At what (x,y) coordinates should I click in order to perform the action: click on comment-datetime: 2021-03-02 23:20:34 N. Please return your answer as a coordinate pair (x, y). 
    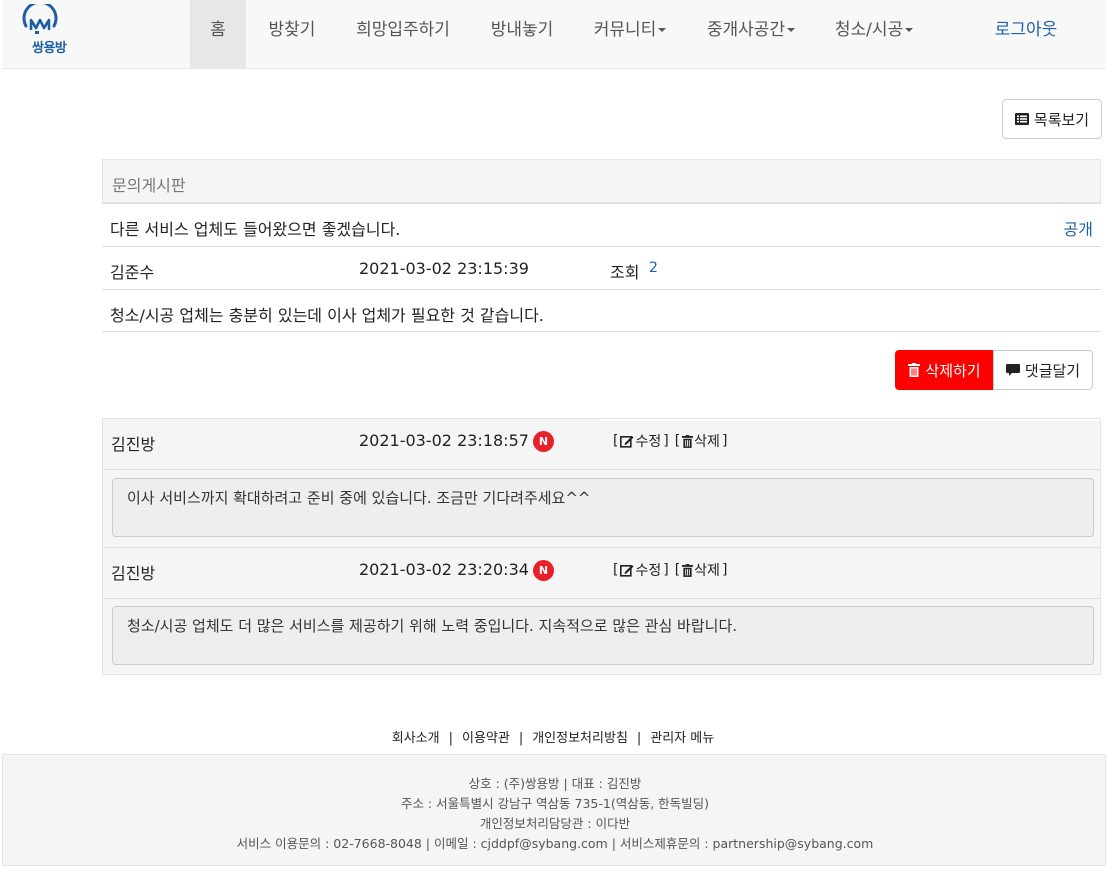
    Looking at the image, I should click on (456, 570).